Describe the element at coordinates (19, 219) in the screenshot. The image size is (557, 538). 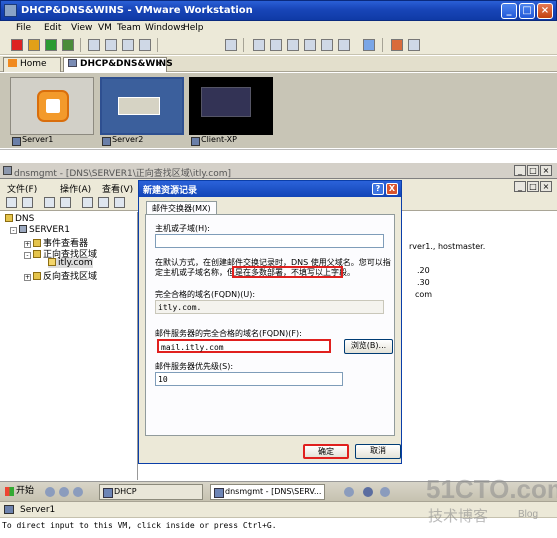
I see `tree-item-dns: DNS` at that location.